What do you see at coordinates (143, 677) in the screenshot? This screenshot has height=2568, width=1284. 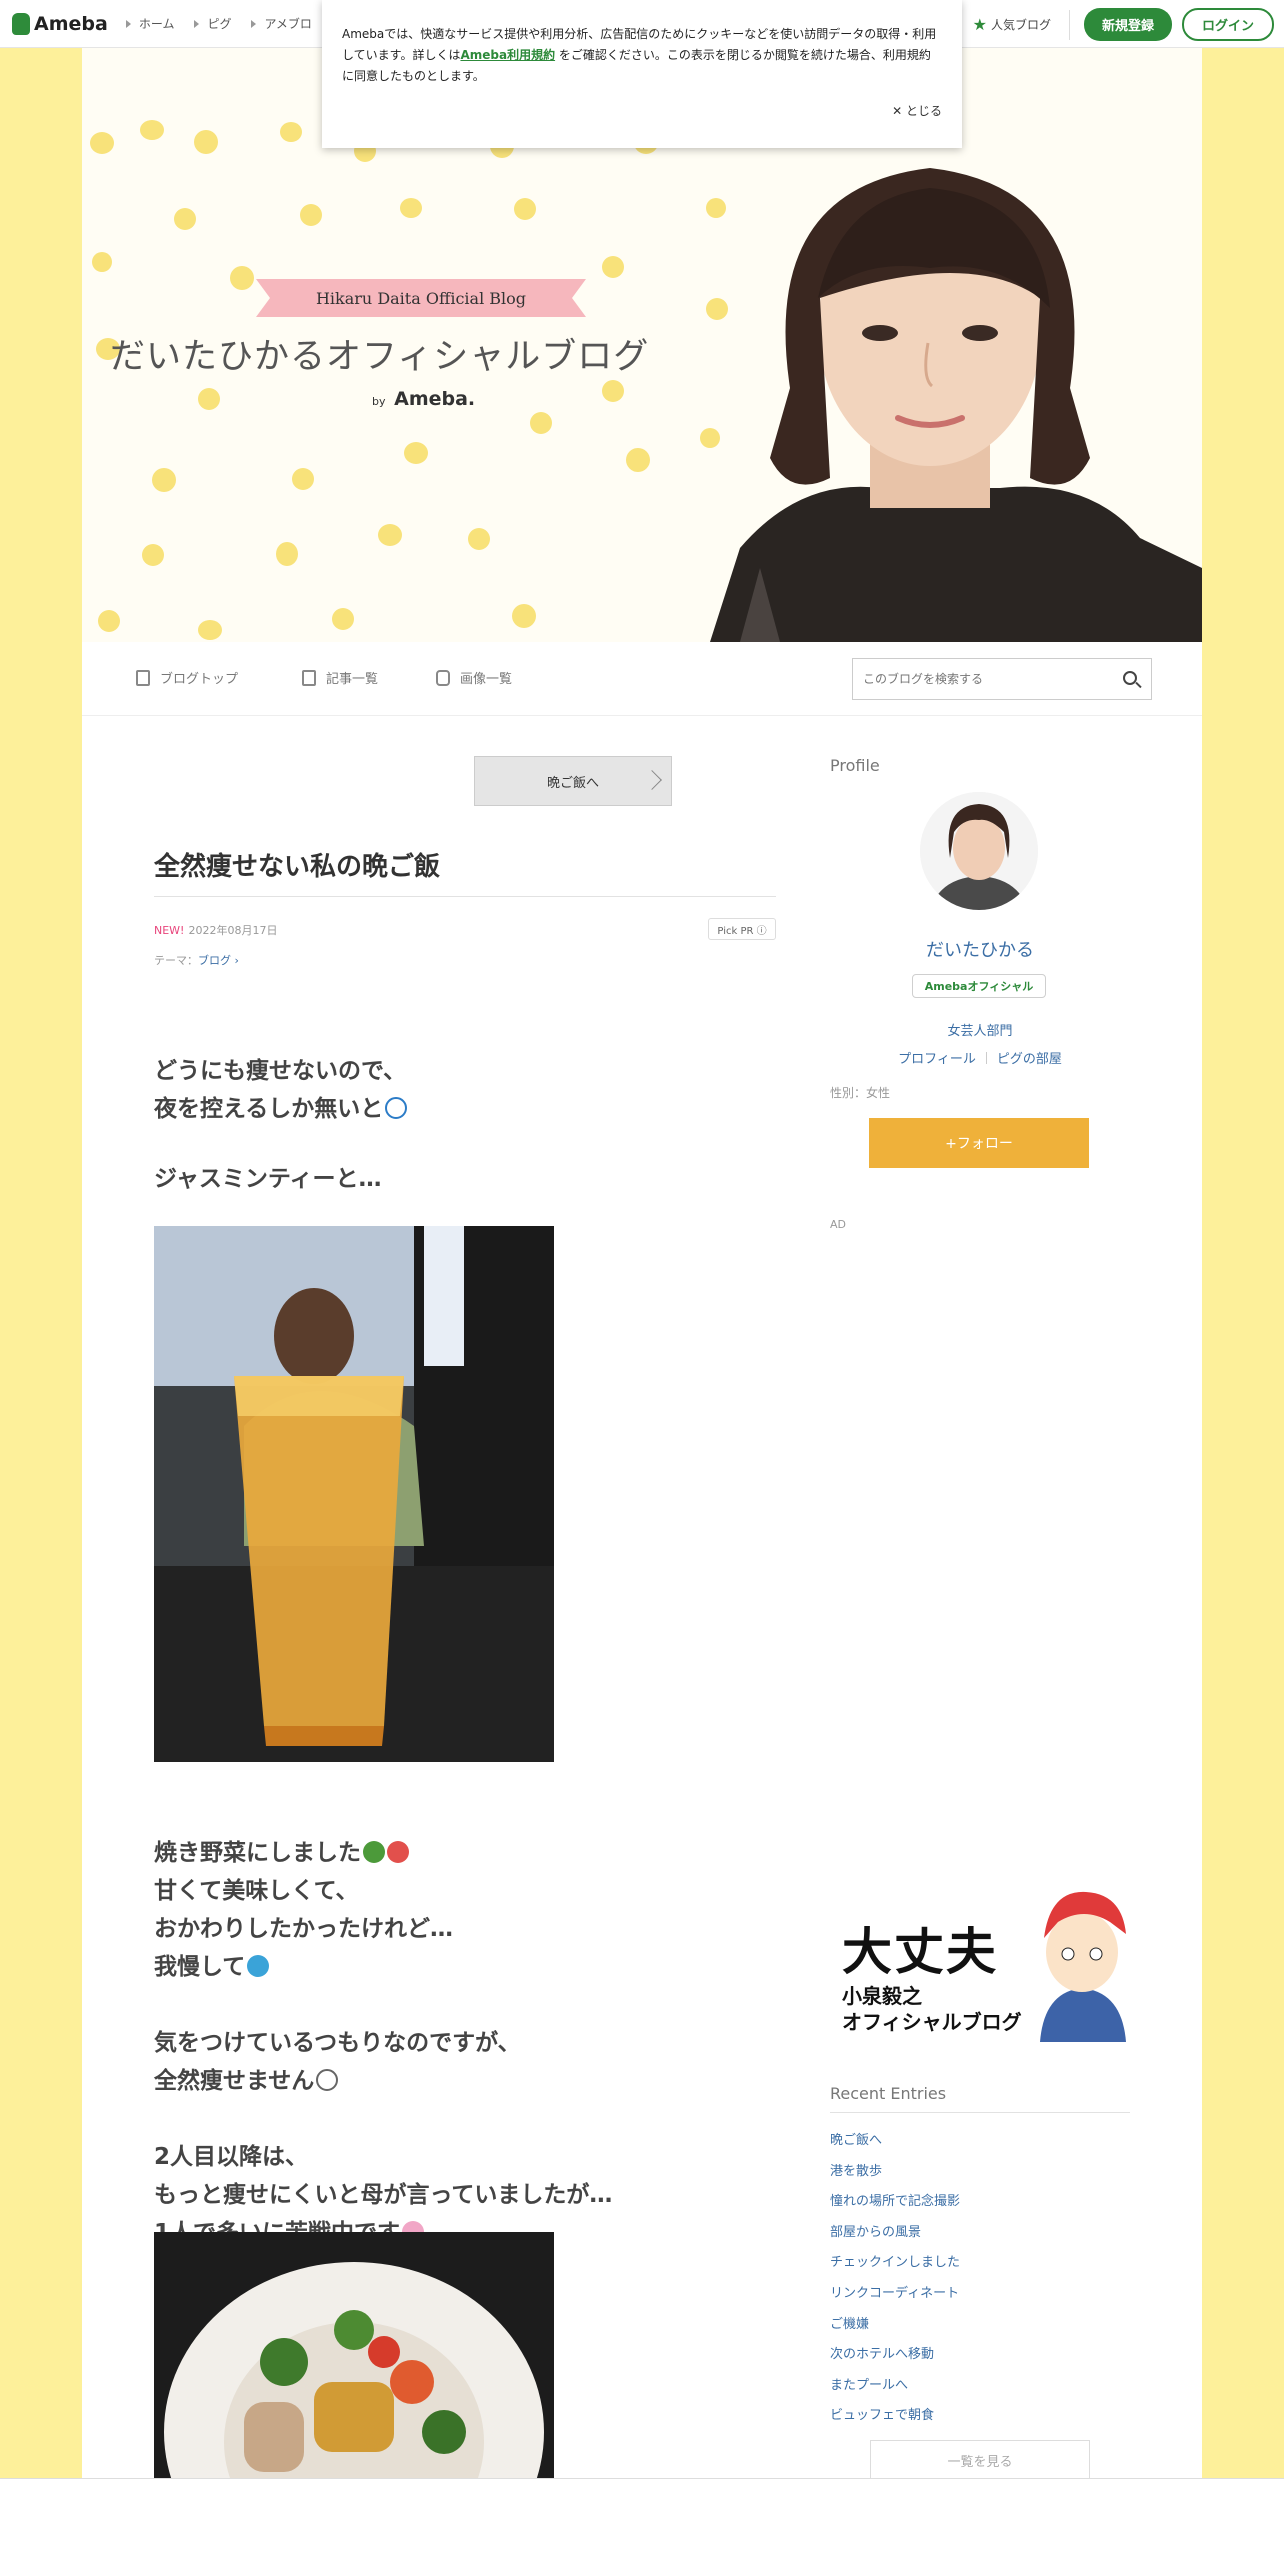 I see `document-icon` at bounding box center [143, 677].